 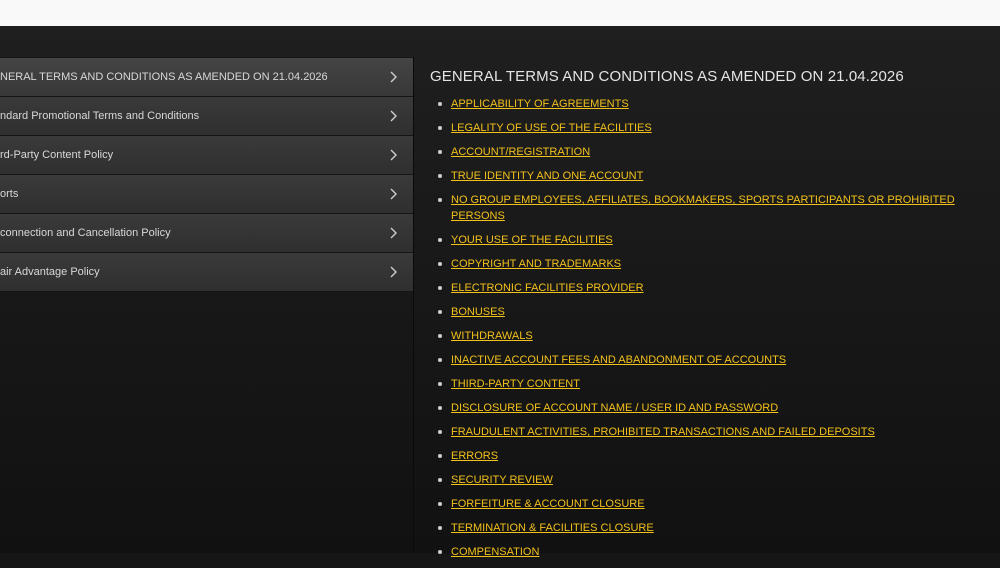 I want to click on toc-link: ACCOUNT/REGISTRATION, so click(x=520, y=152).